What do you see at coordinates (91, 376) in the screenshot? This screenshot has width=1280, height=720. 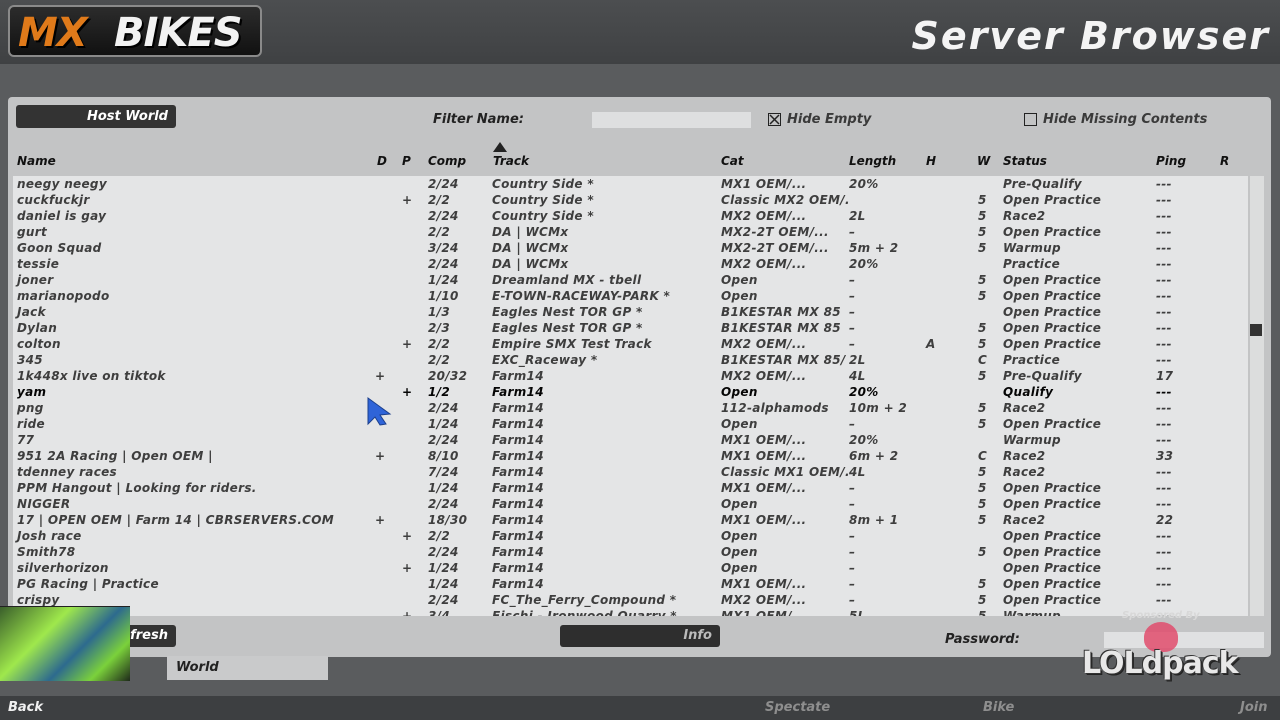 I see `server-name-cell: 1k448x live on tiktok` at bounding box center [91, 376].